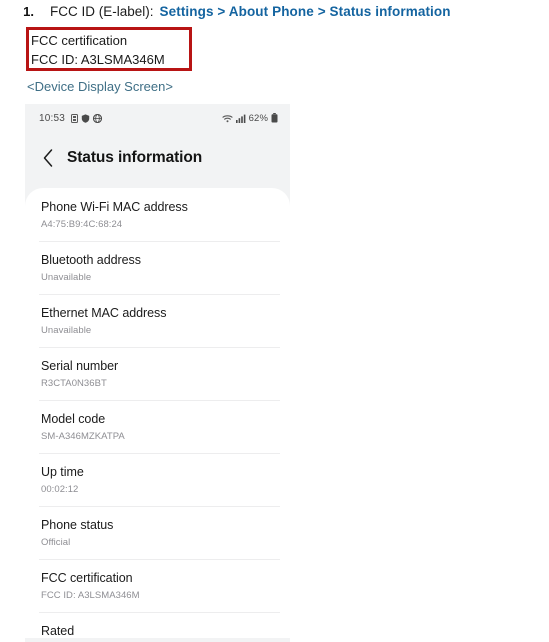 This screenshot has width=549, height=642. What do you see at coordinates (83, 436) in the screenshot?
I see `list-item-value: SM-A346MZKATPA` at bounding box center [83, 436].